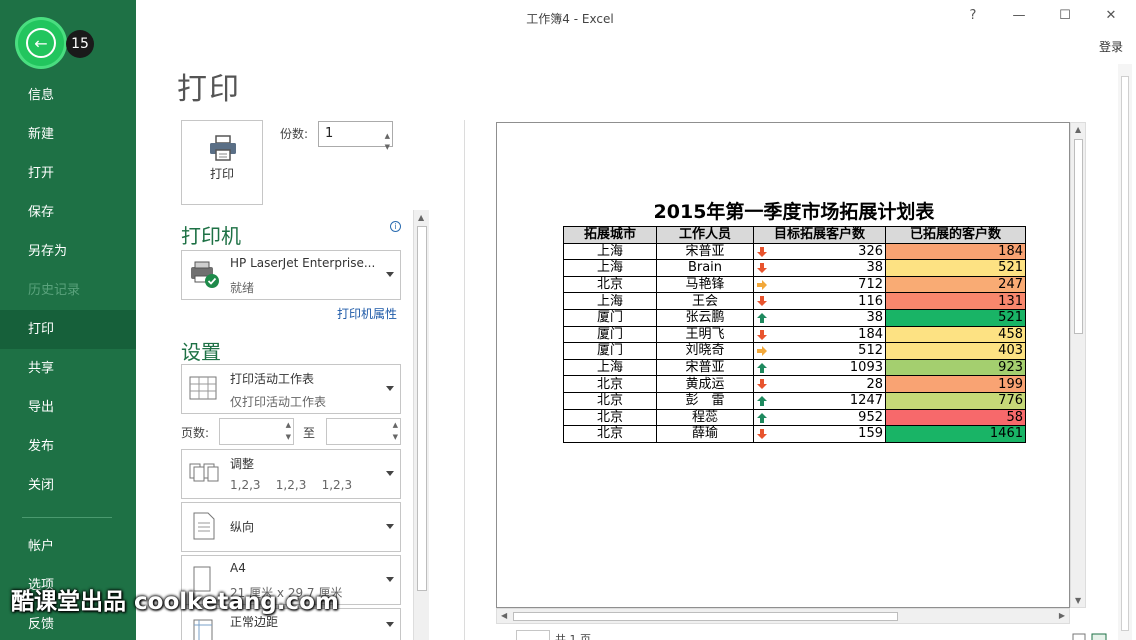 The image size is (1136, 640). What do you see at coordinates (68, 212) in the screenshot?
I see `nav-save: 保存` at bounding box center [68, 212].